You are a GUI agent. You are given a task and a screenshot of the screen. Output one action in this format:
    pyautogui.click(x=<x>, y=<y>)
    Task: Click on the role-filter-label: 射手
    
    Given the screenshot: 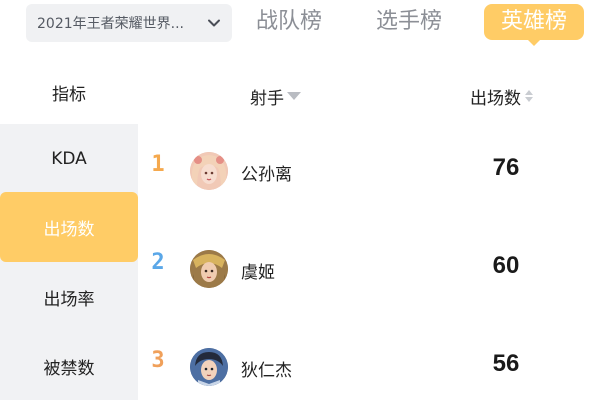 What is the action you would take?
    pyautogui.click(x=267, y=98)
    